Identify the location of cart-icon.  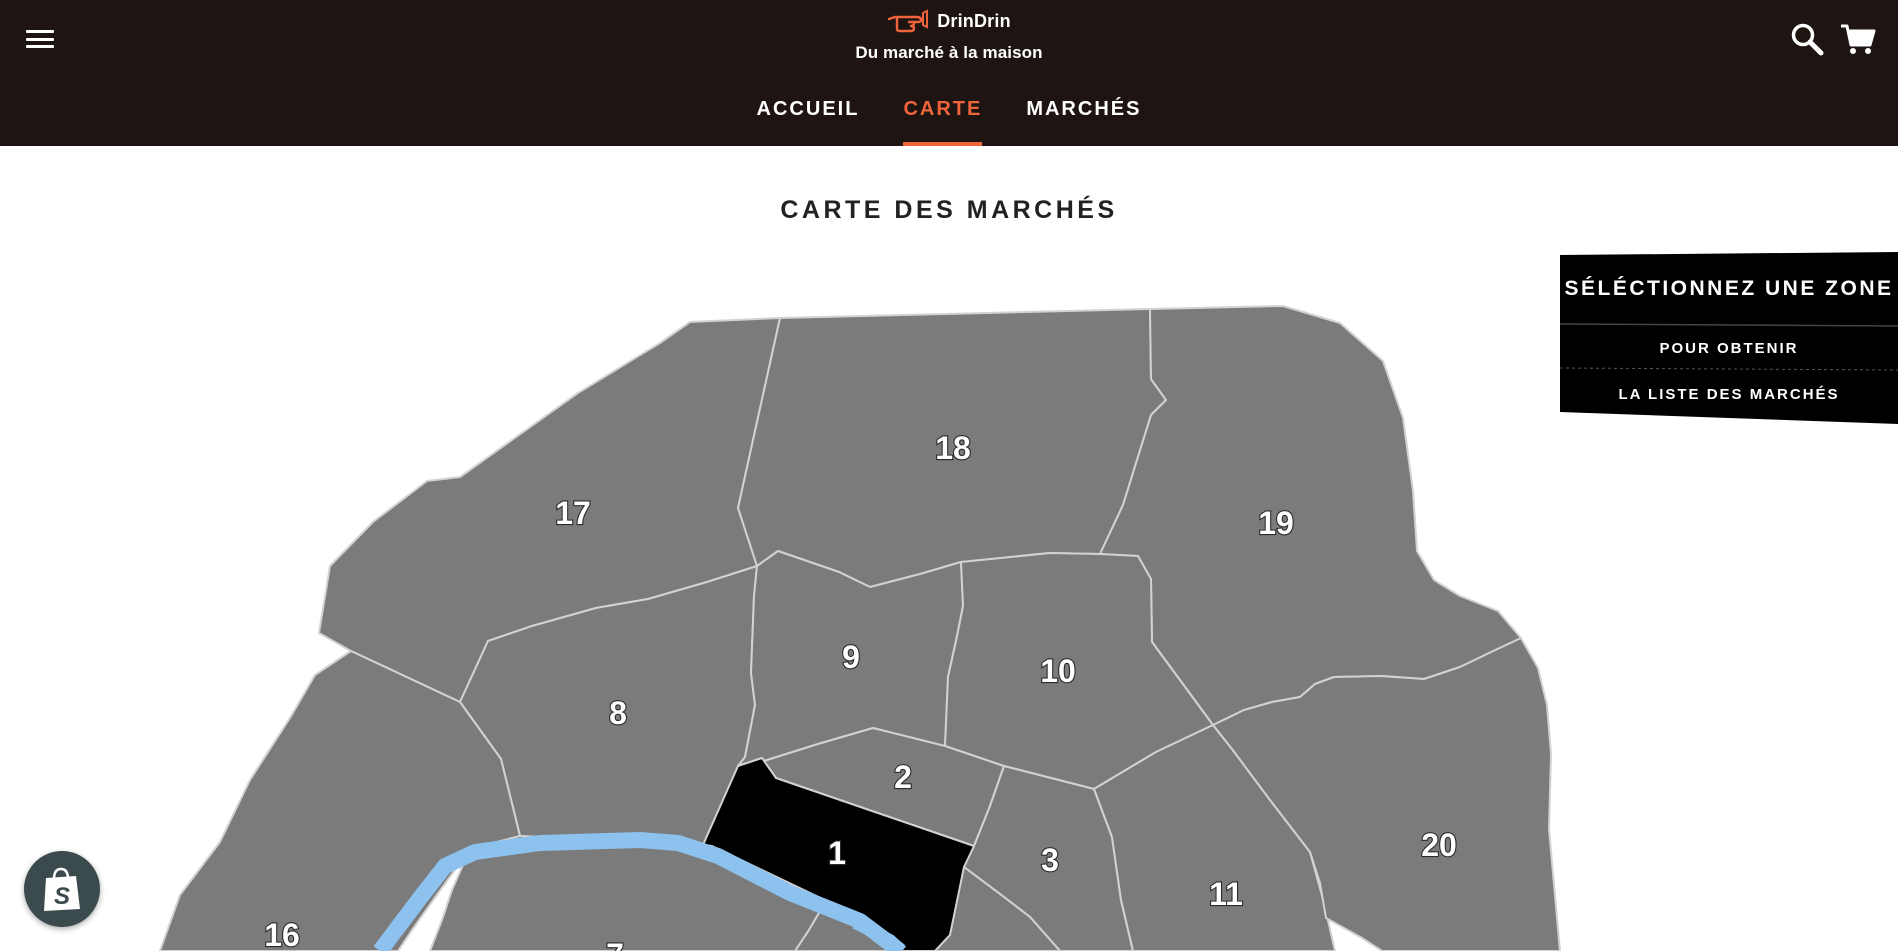
(1858, 39).